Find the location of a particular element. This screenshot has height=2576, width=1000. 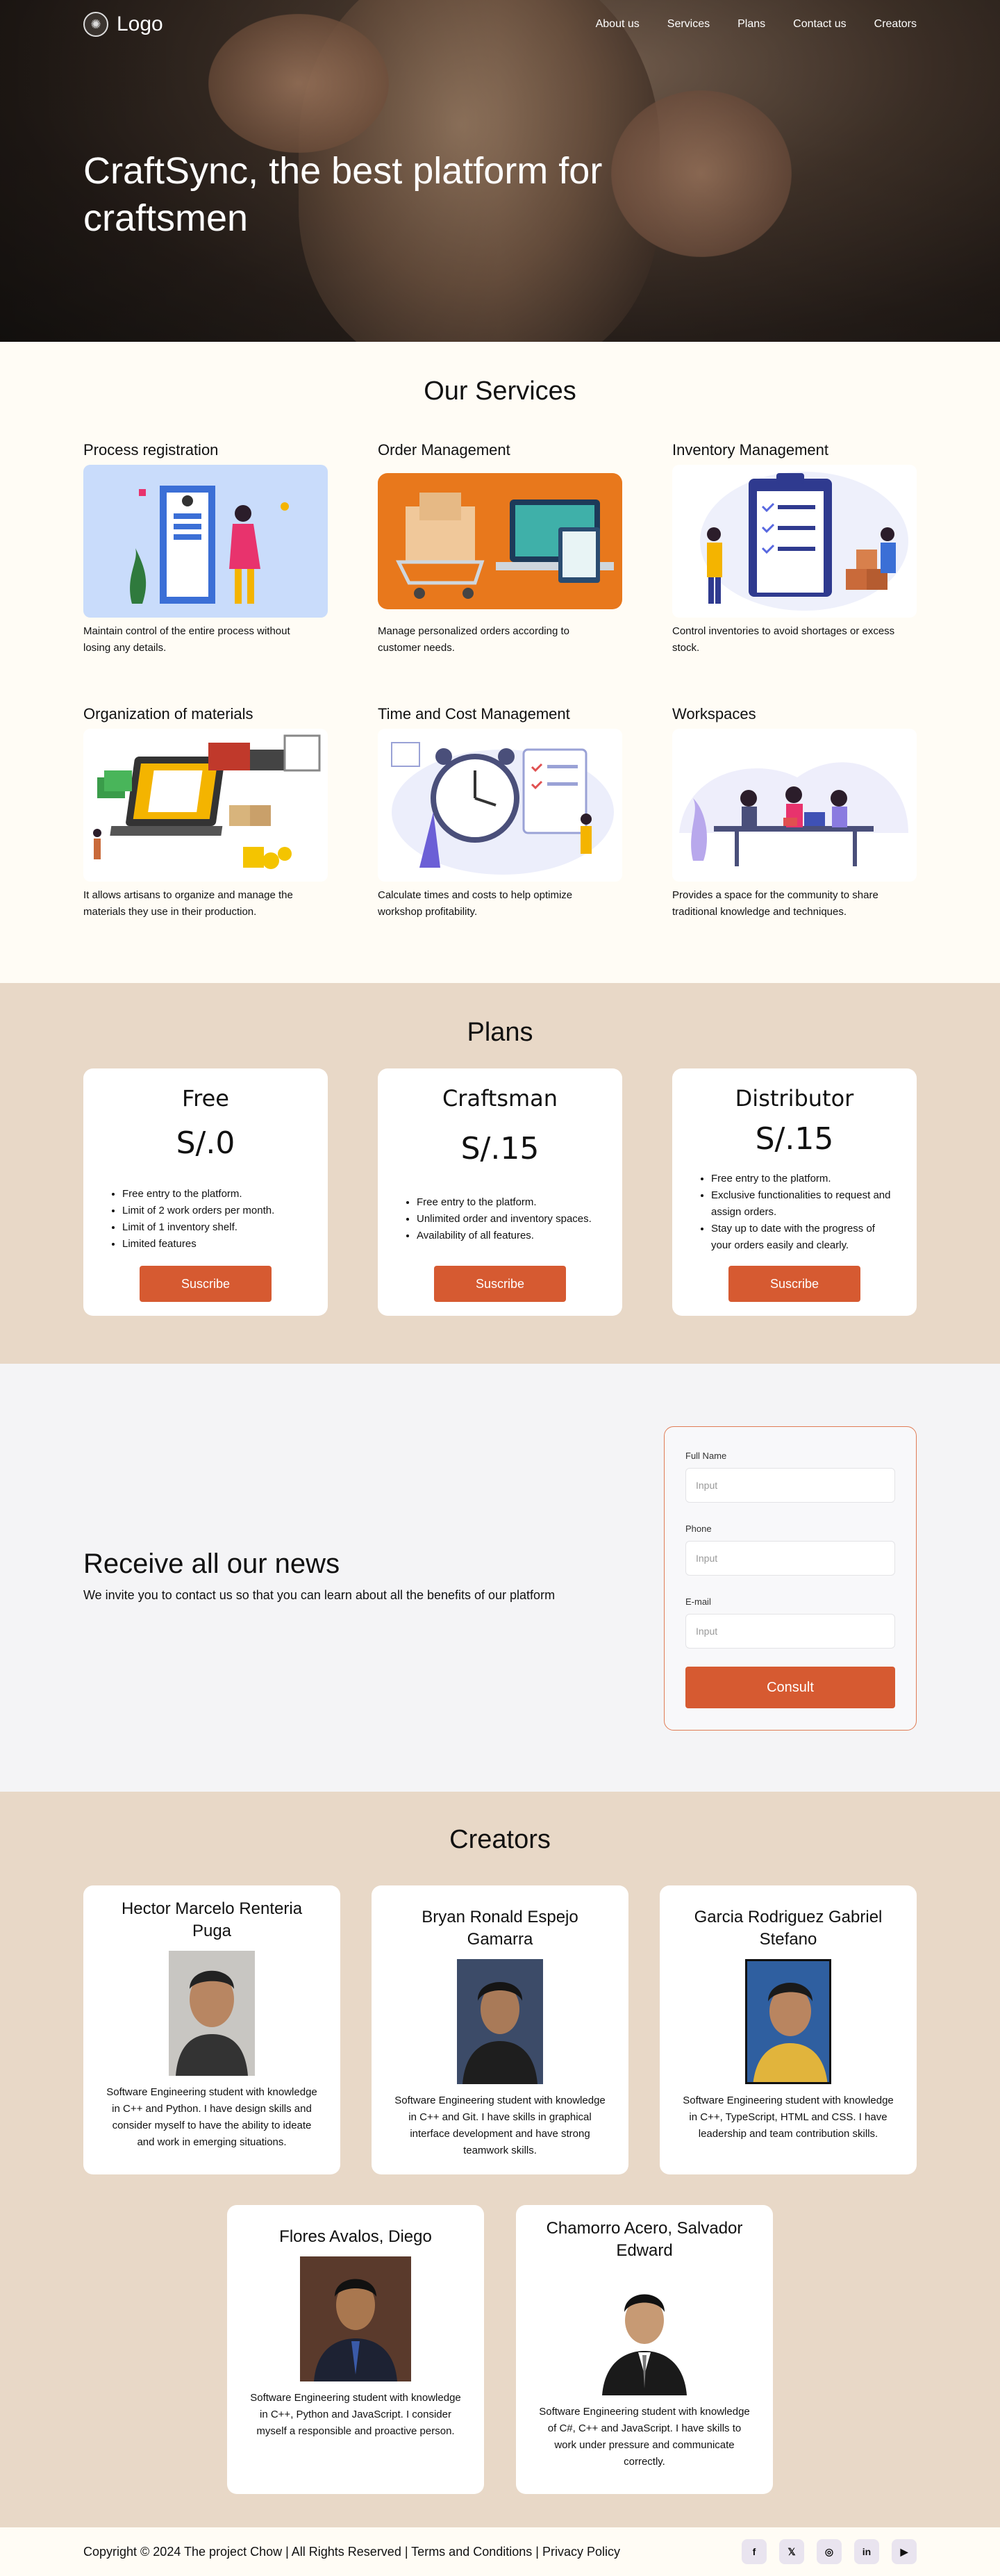

linkedin-icon: in is located at coordinates (866, 2551).